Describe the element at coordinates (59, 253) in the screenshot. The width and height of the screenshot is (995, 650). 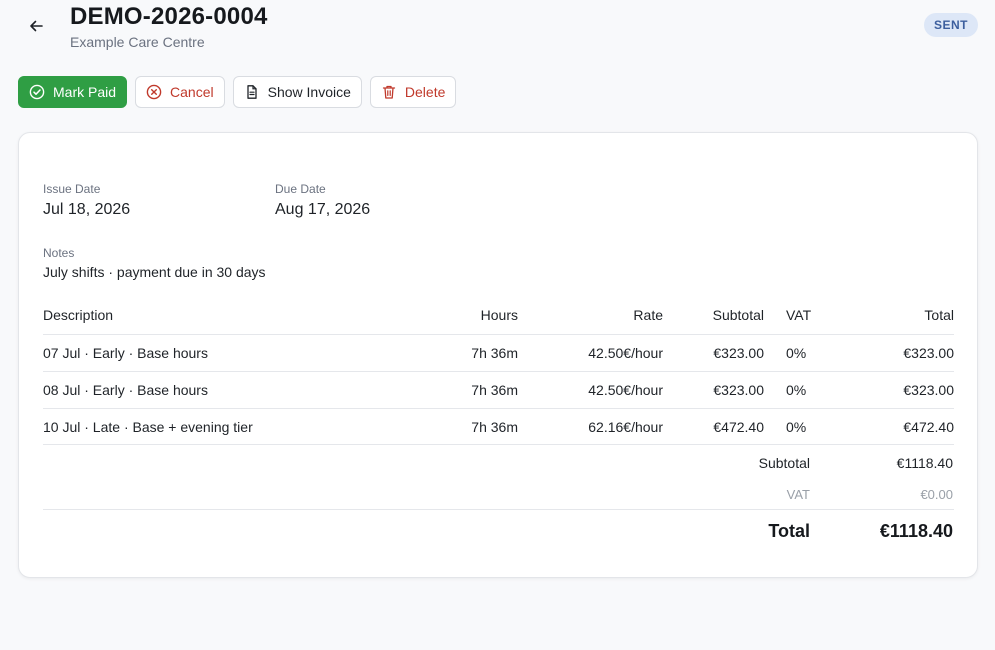
I see `notes-label: Notes` at that location.